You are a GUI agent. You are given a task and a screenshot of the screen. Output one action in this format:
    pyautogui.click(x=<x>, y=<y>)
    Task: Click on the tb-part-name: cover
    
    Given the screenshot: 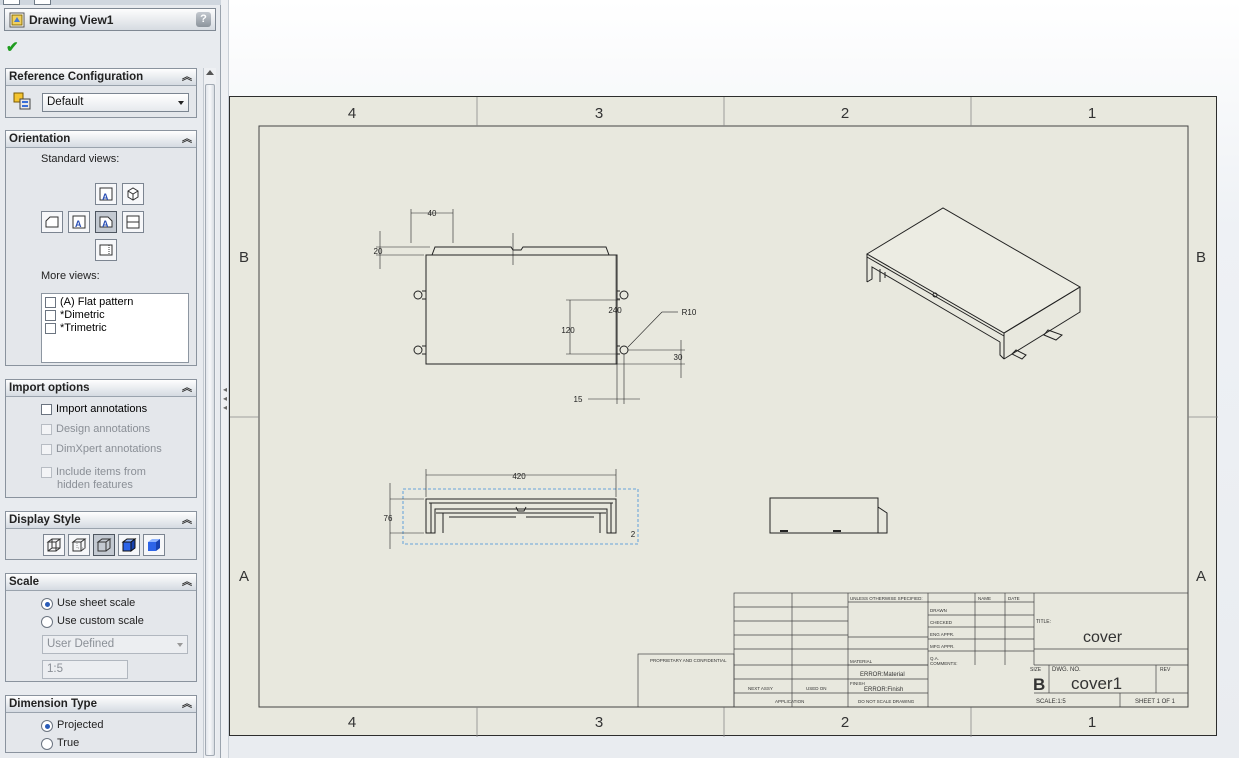 What is the action you would take?
    pyautogui.click(x=1103, y=637)
    